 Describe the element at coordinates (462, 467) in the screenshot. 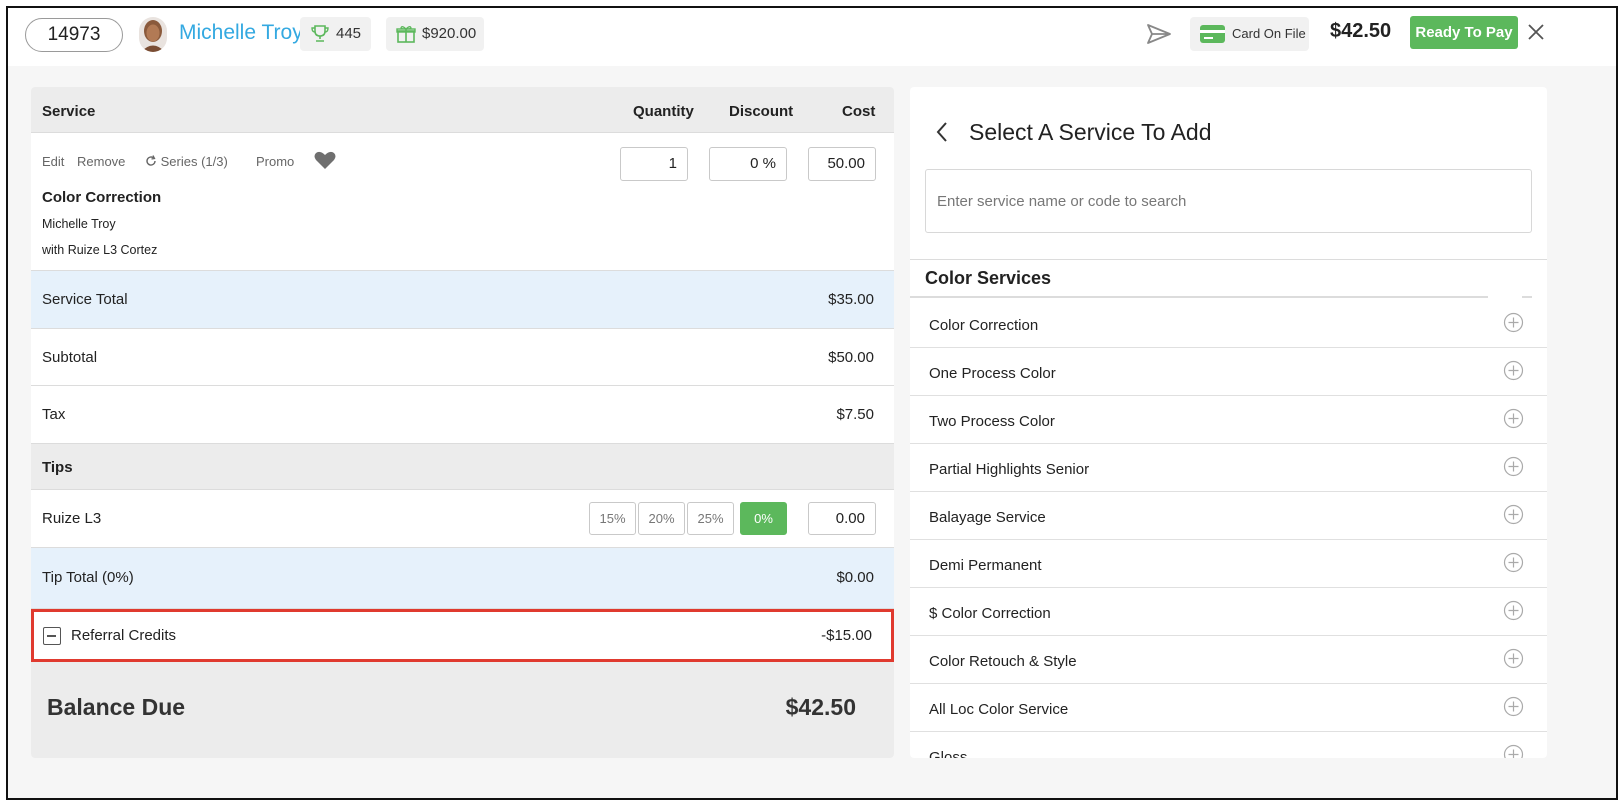

I see `tips-header-row: Tips` at that location.